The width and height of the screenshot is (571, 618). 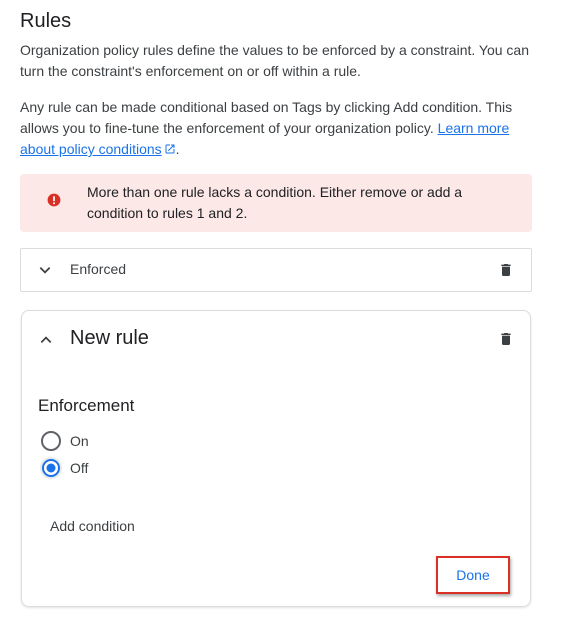 I want to click on chevron-up-icon, so click(x=46, y=340).